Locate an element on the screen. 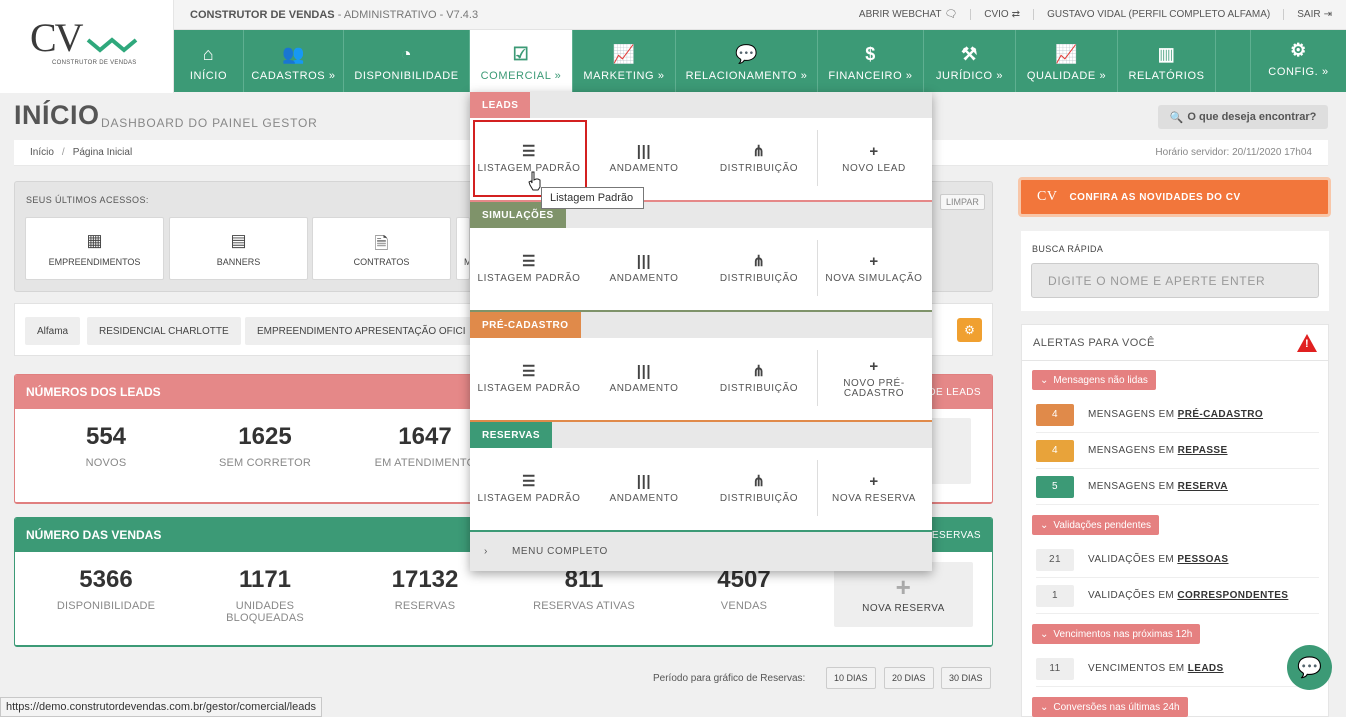  alert-count: 4 is located at coordinates (1055, 414).